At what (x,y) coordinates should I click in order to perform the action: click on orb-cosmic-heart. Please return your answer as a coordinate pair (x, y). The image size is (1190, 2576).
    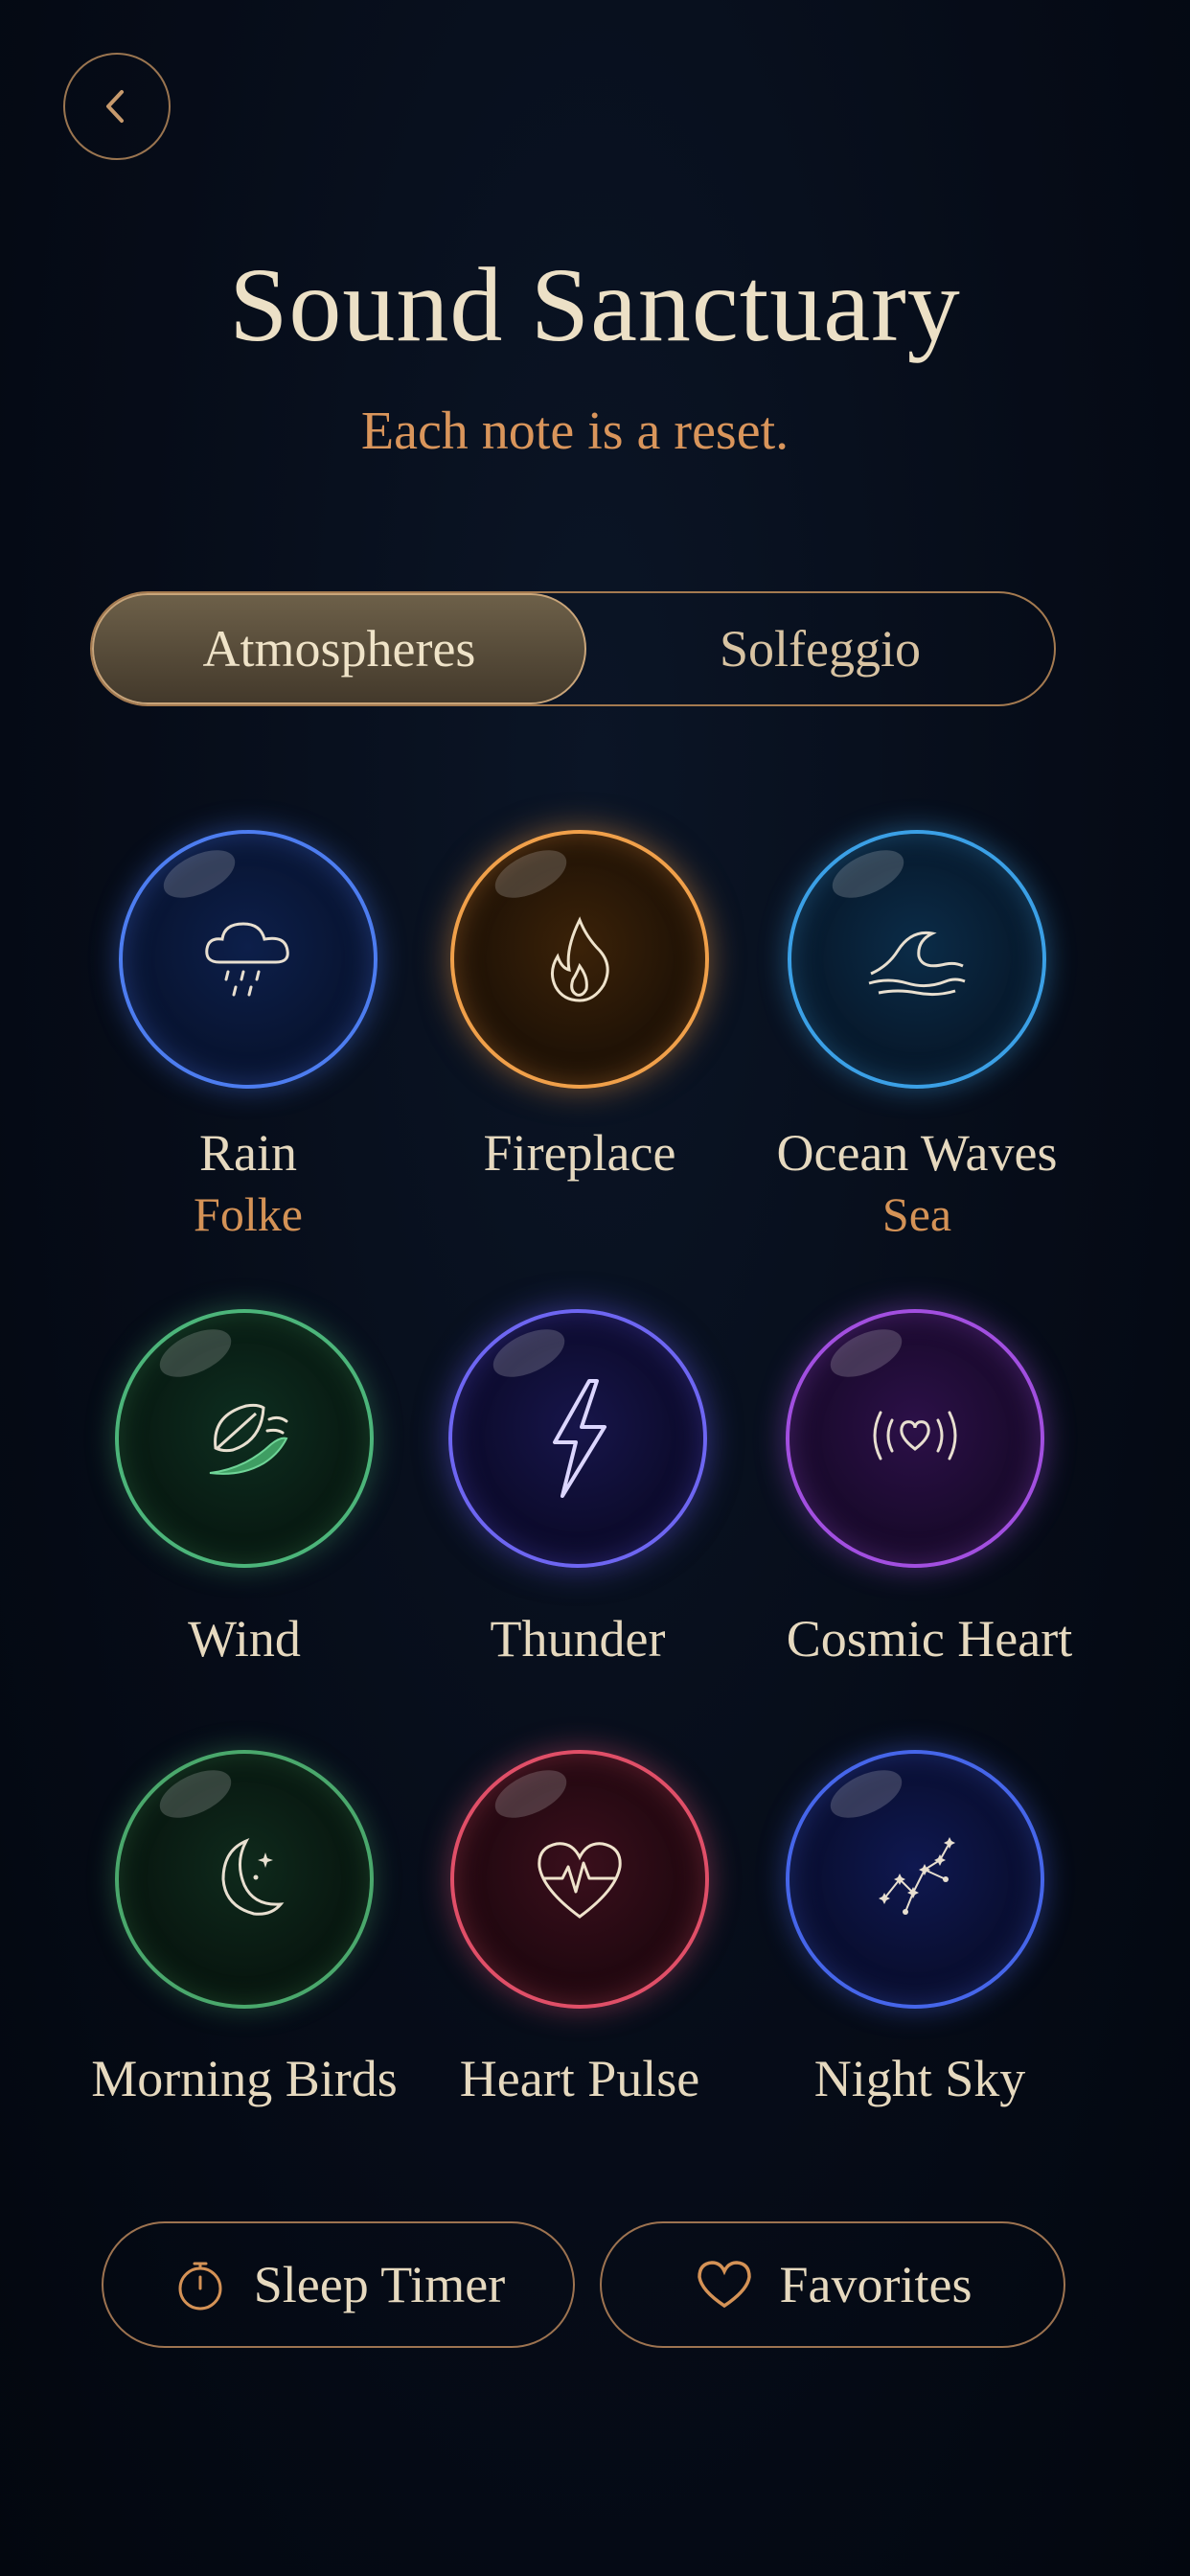
    Looking at the image, I should click on (915, 1438).